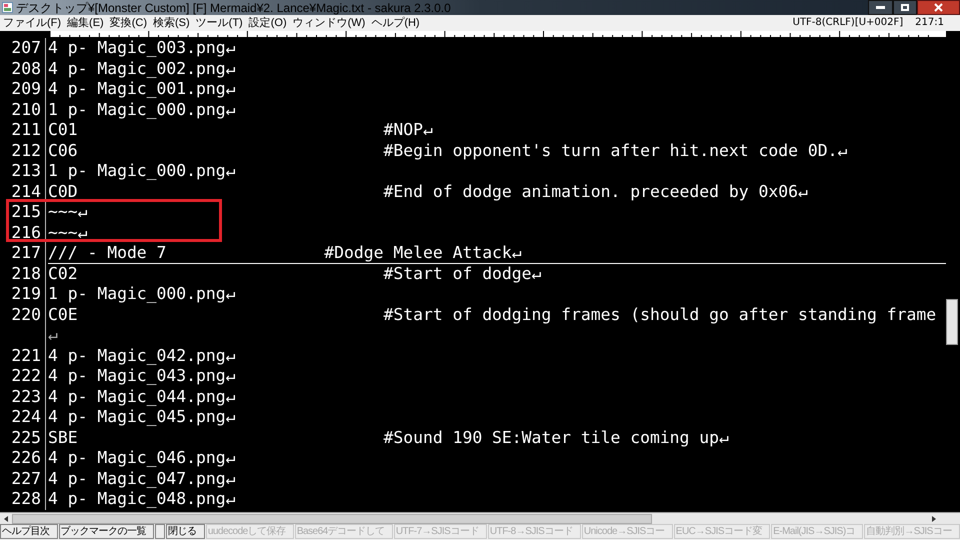  Describe the element at coordinates (497, 192) in the screenshot. I see `code-line: C0D #End of dodge animation. preceeded by 0x06↵` at that location.